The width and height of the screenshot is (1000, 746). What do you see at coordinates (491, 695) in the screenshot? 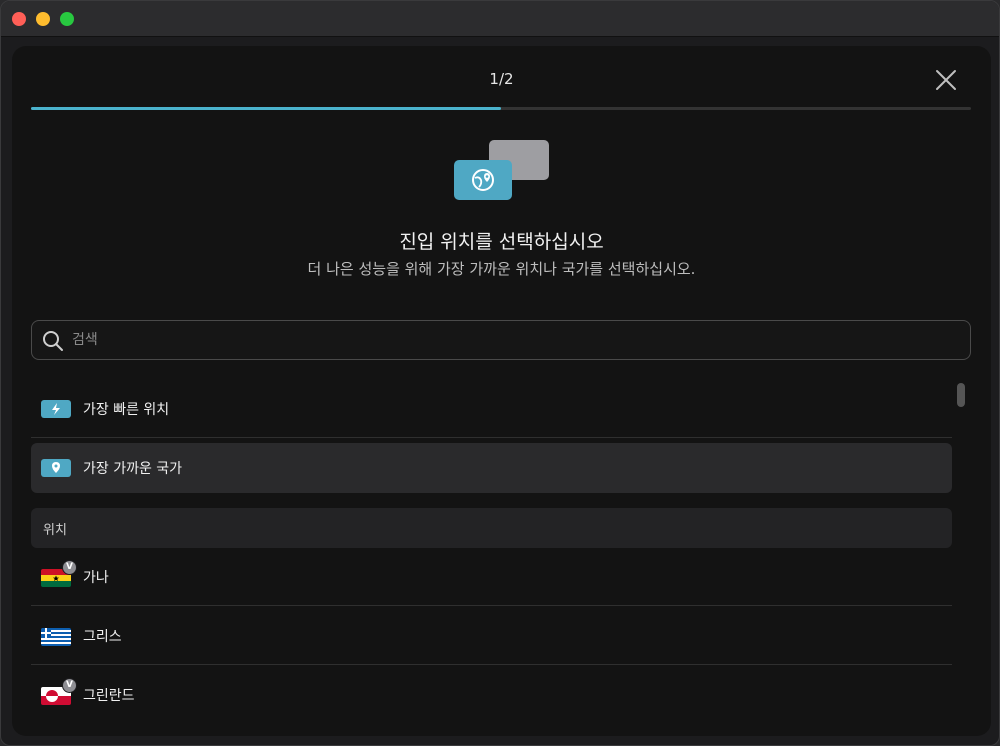
I see `location-item-greenland: V 그린란드` at bounding box center [491, 695].